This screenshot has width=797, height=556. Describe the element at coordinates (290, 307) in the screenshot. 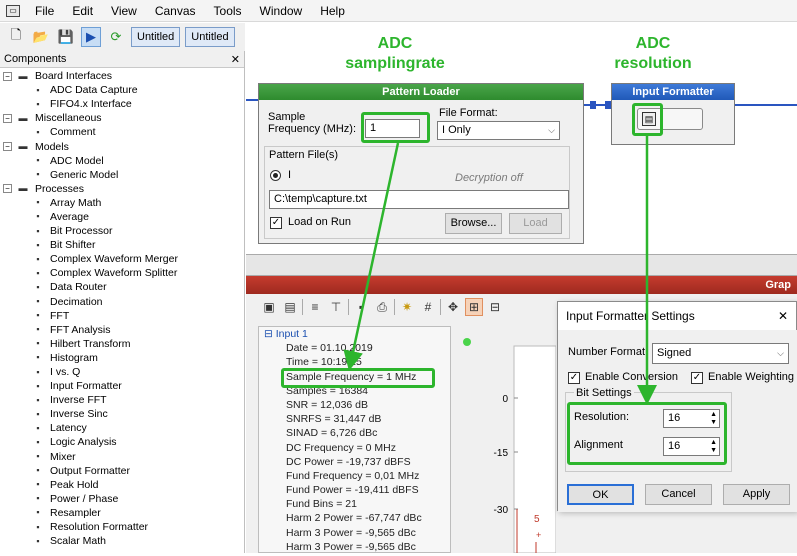

I see `table-icon: ▤` at that location.